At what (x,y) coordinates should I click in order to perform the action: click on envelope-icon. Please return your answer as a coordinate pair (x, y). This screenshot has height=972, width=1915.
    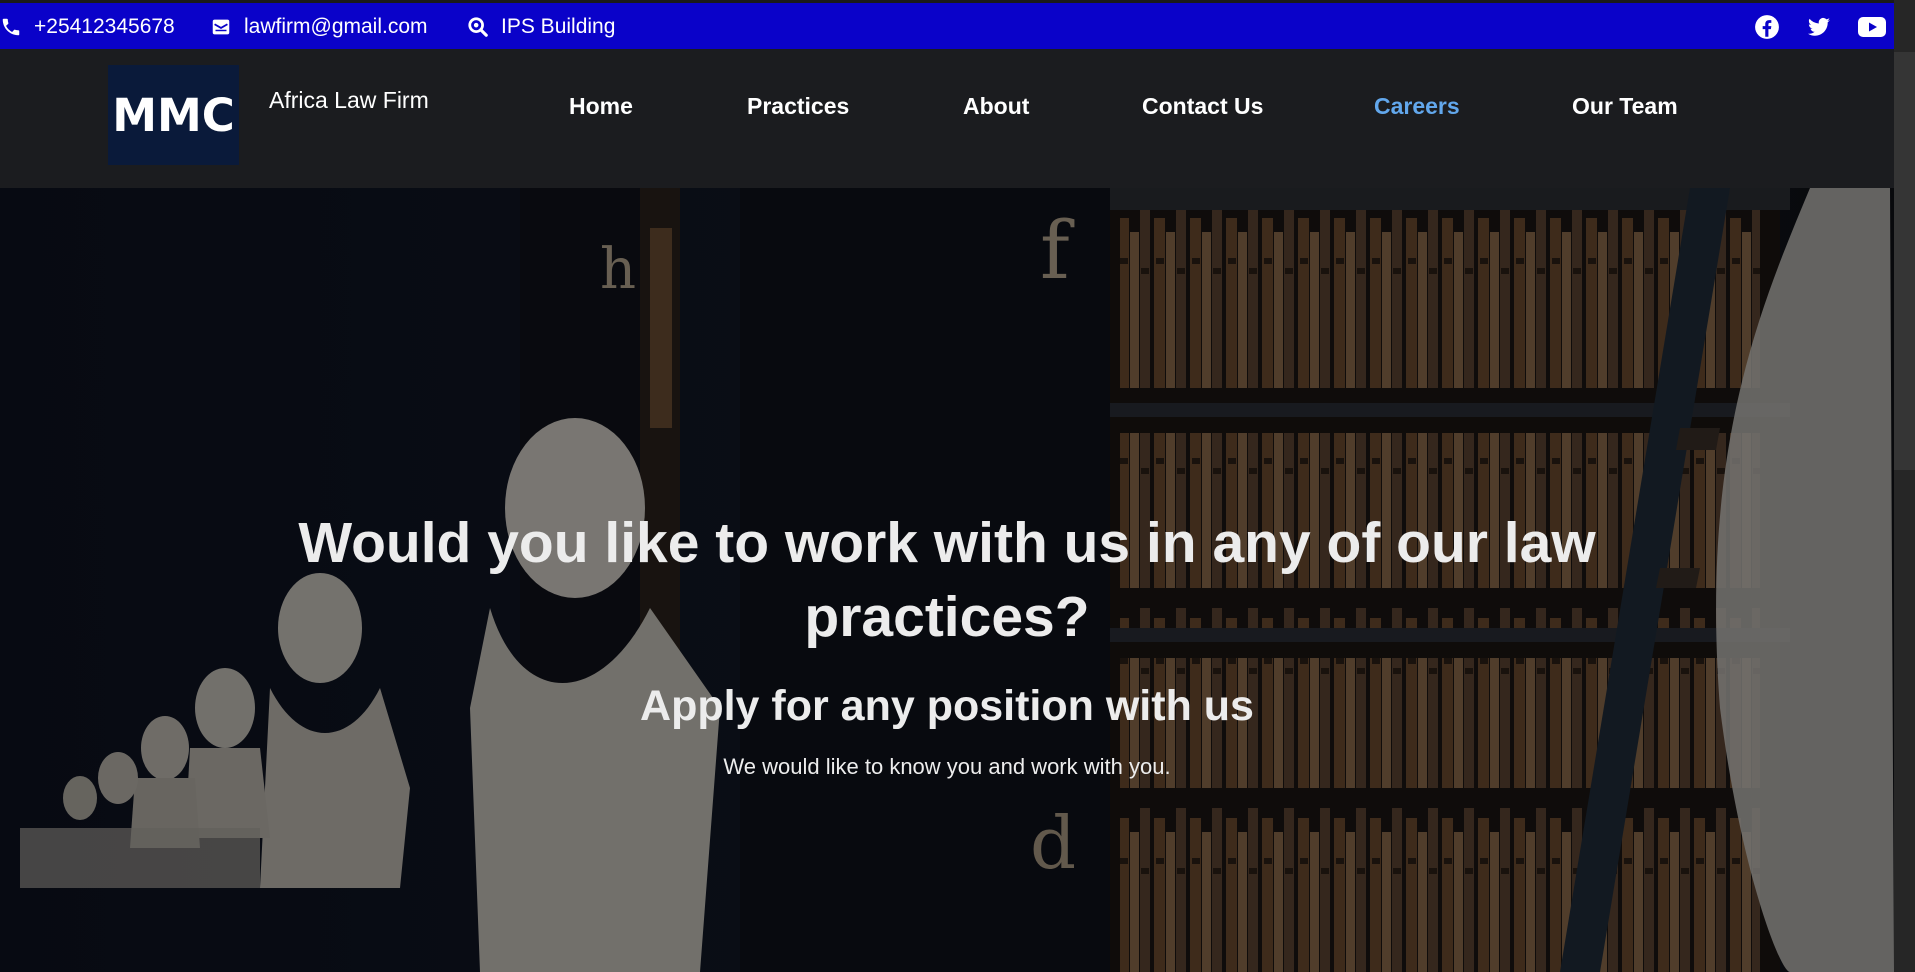
    Looking at the image, I should click on (221, 27).